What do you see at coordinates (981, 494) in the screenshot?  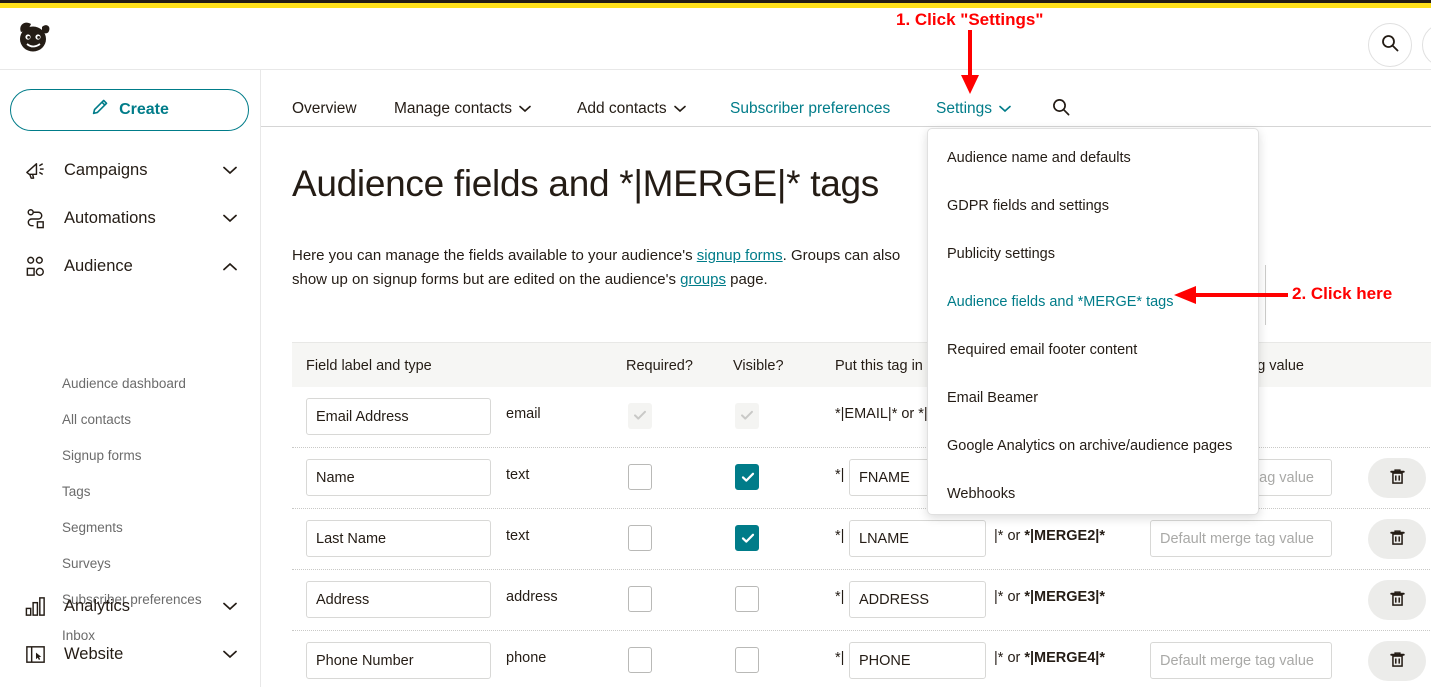 I see `menu-item-label: Webhooks` at bounding box center [981, 494].